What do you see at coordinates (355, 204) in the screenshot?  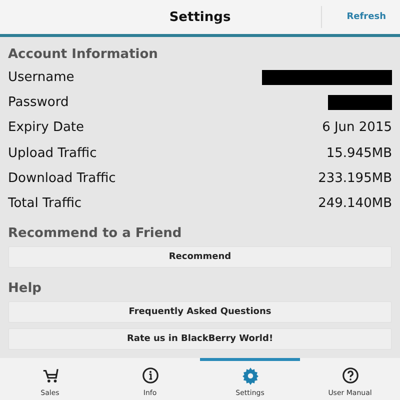 I see `field-value: 249.140MB` at bounding box center [355, 204].